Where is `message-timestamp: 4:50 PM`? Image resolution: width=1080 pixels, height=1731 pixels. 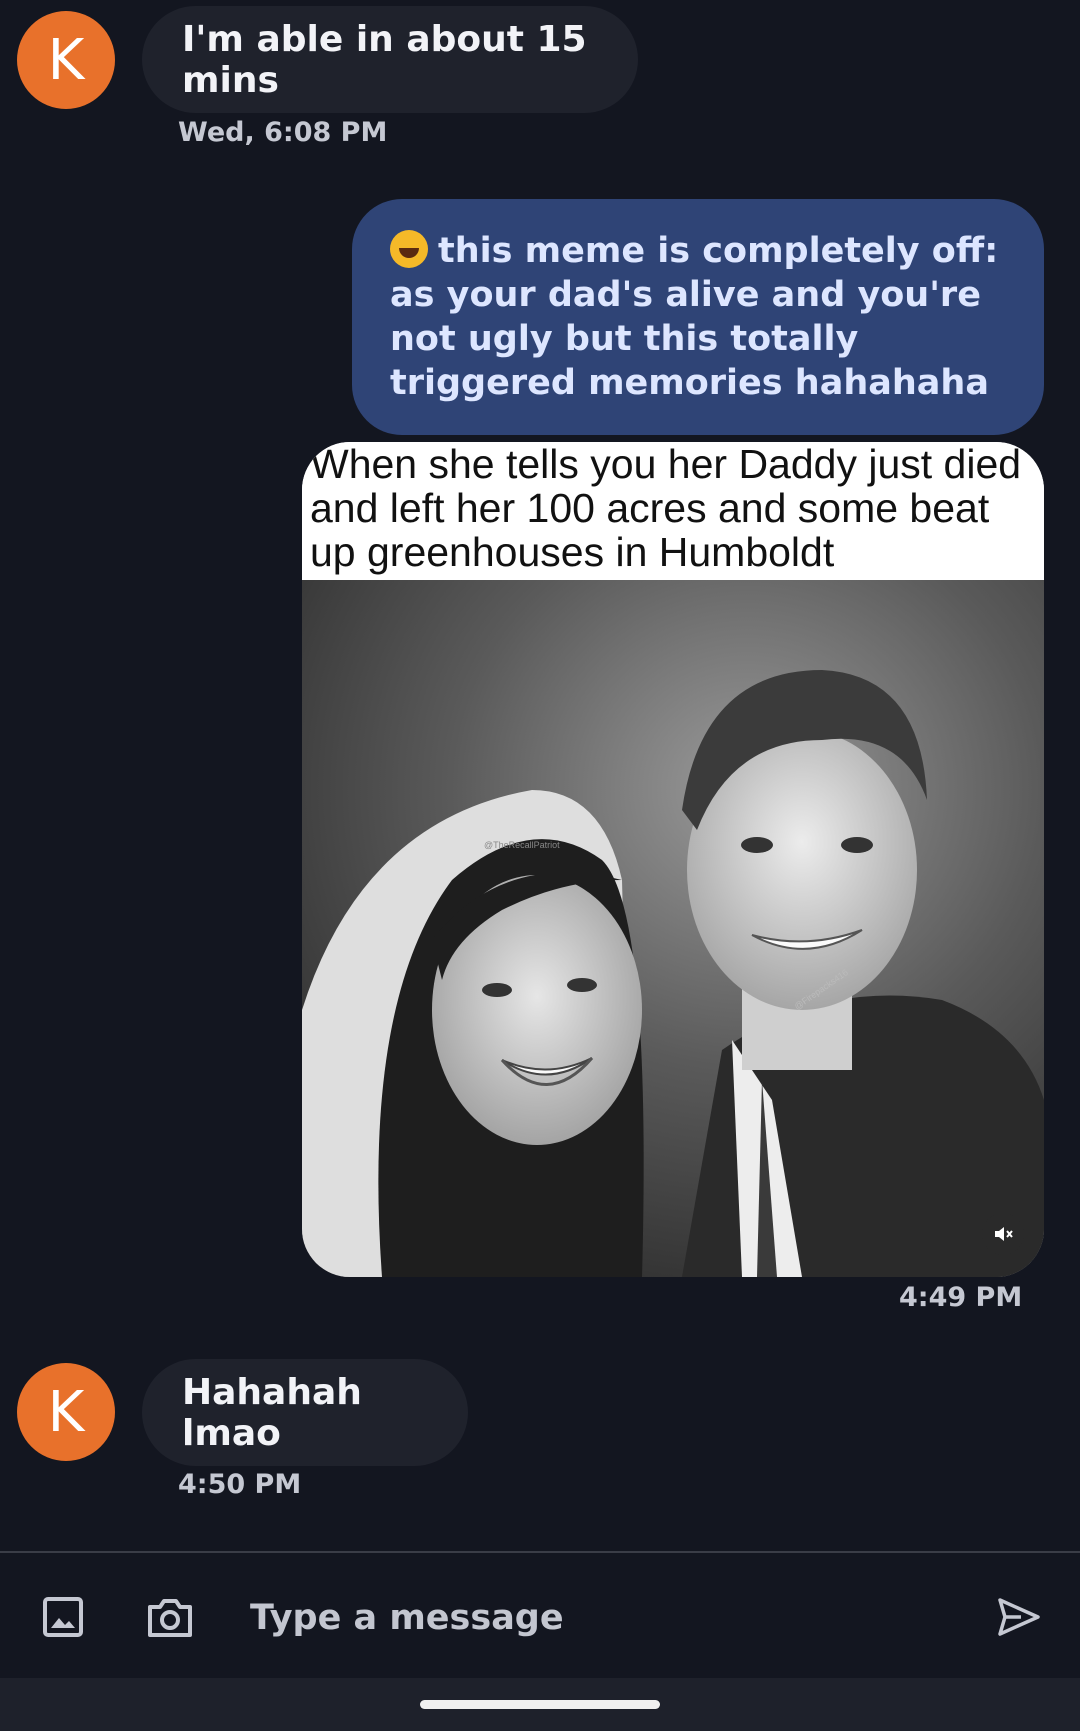
message-timestamp: 4:50 PM is located at coordinates (240, 1484).